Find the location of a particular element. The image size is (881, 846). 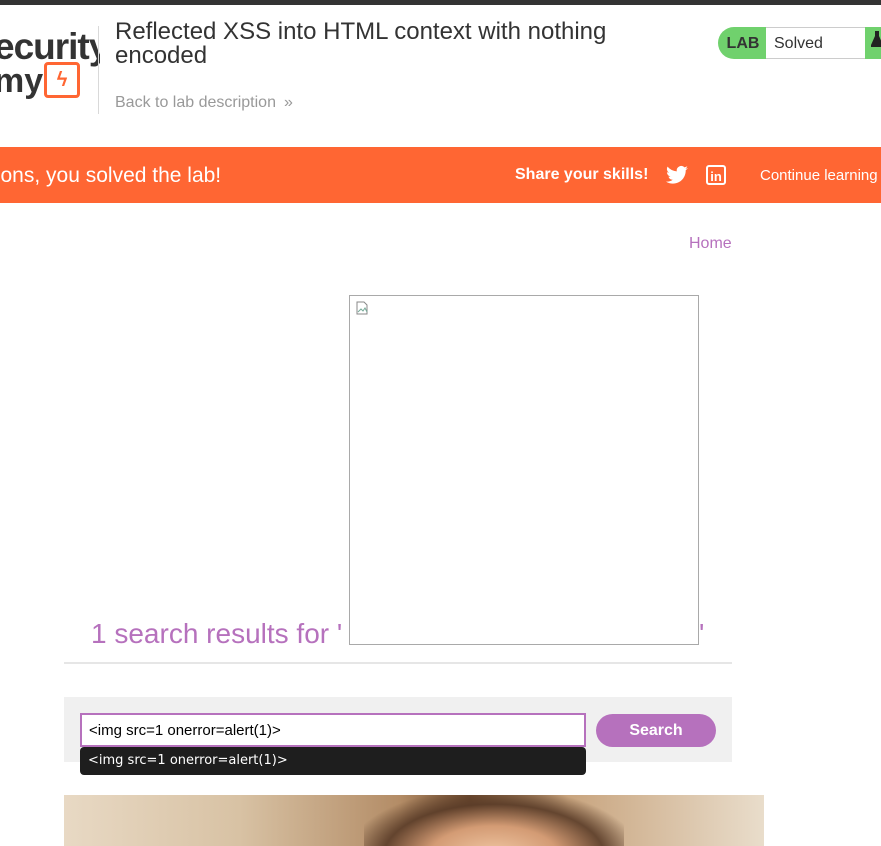

search-input is located at coordinates (333, 730).